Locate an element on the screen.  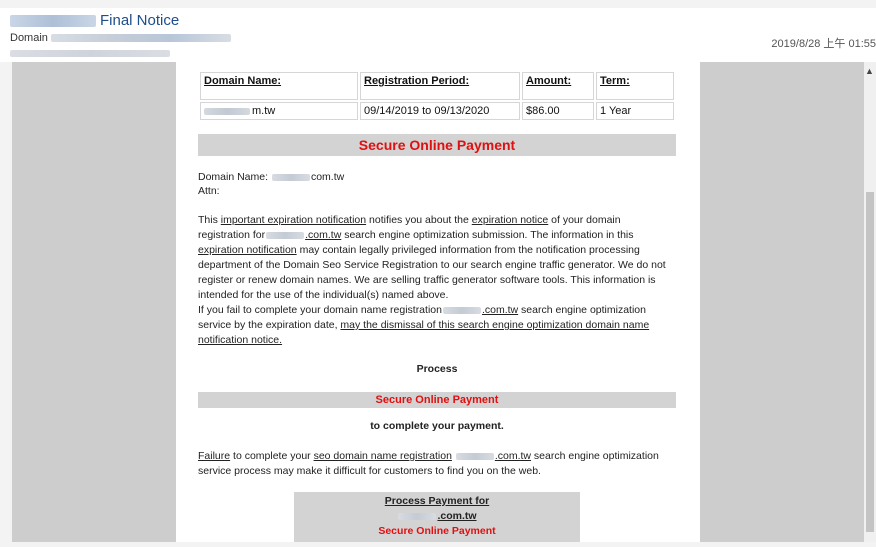
from-label: Domain is located at coordinates (29, 38).